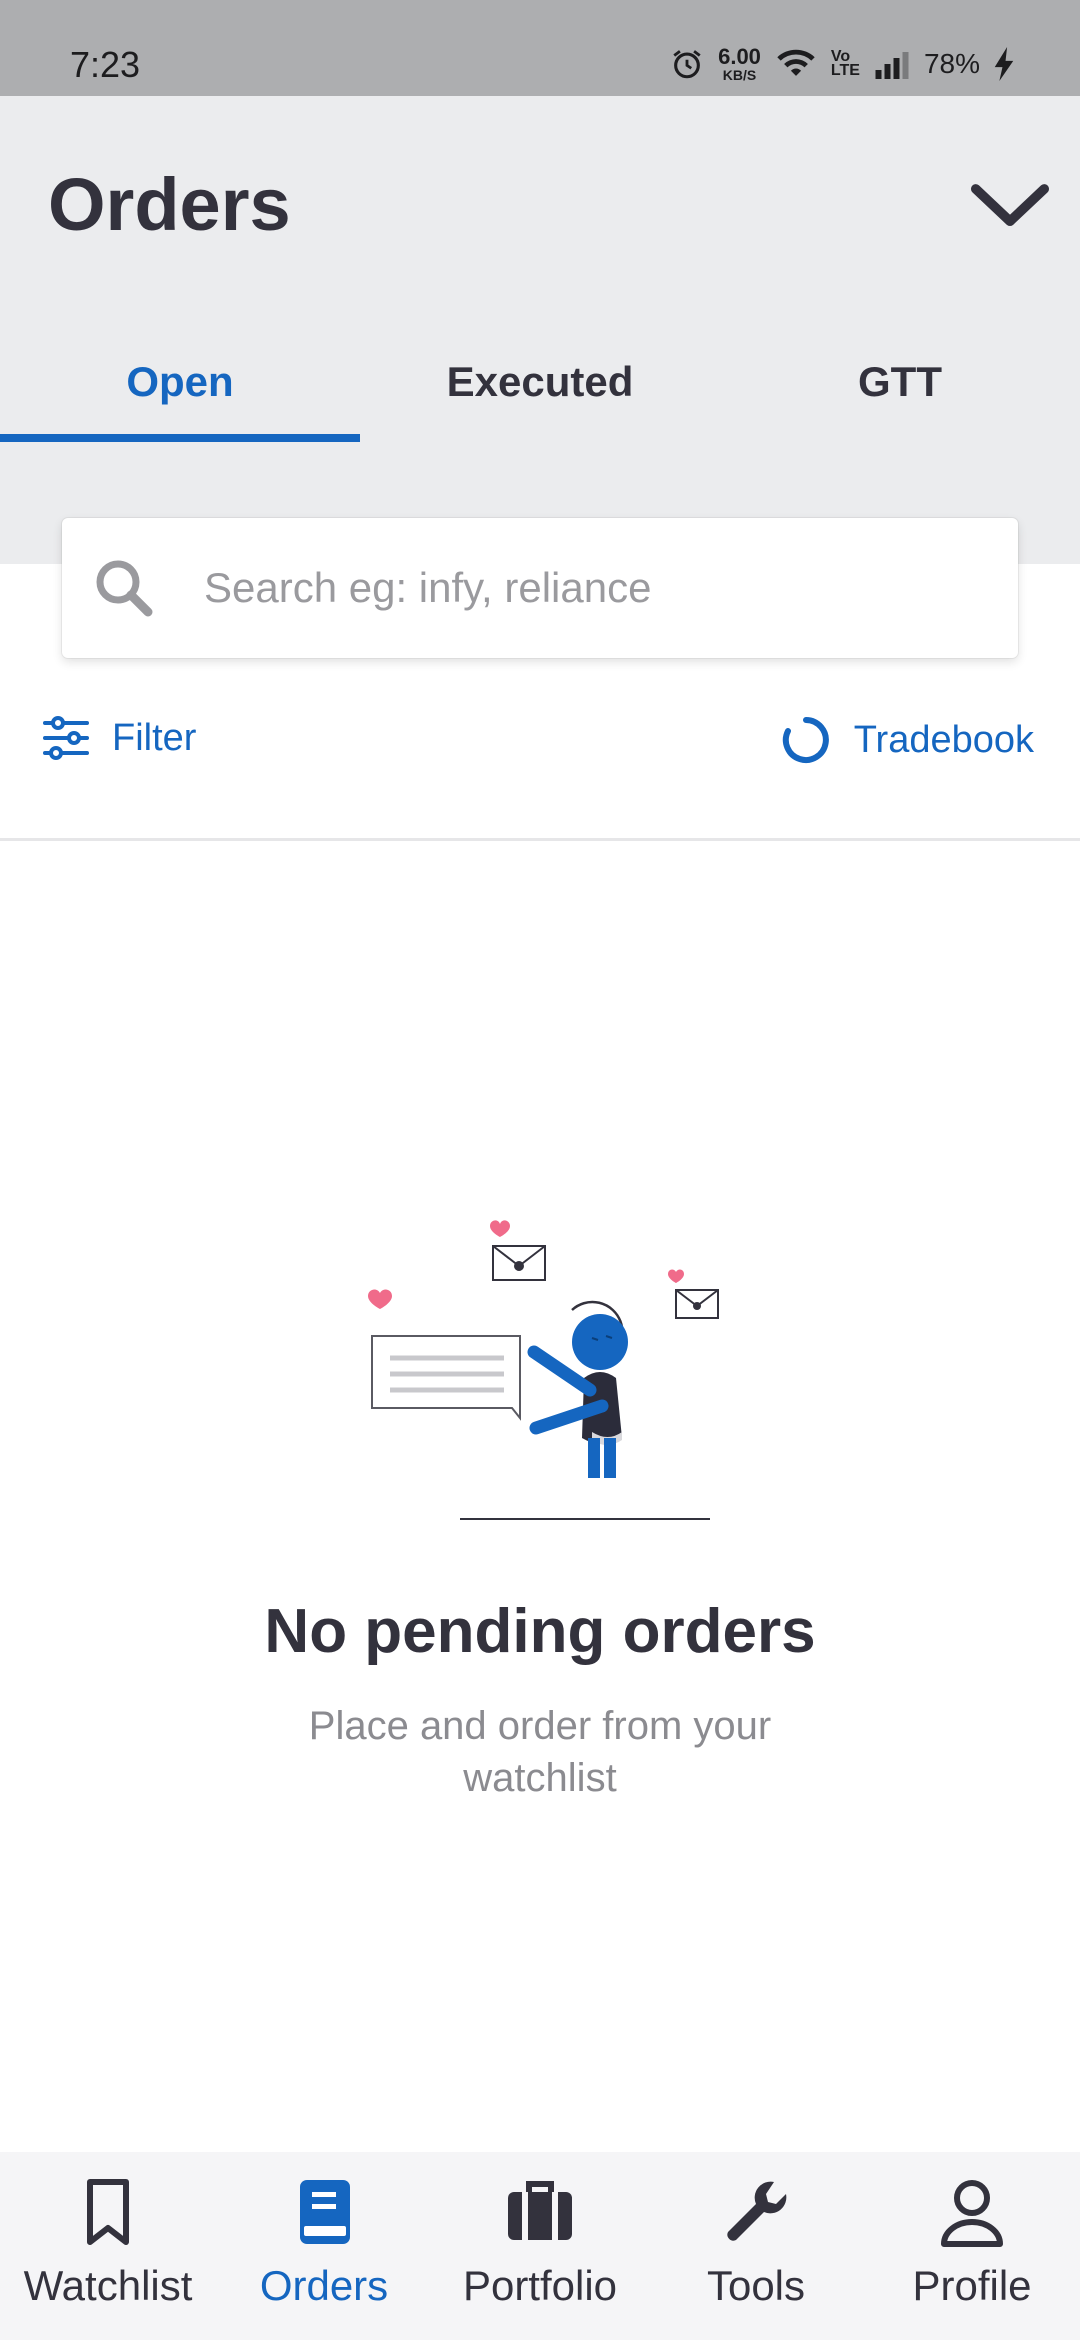 Image resolution: width=1080 pixels, height=2340 pixels. Describe the element at coordinates (943, 739) in the screenshot. I see `tradebook-label: Tradebook` at that location.